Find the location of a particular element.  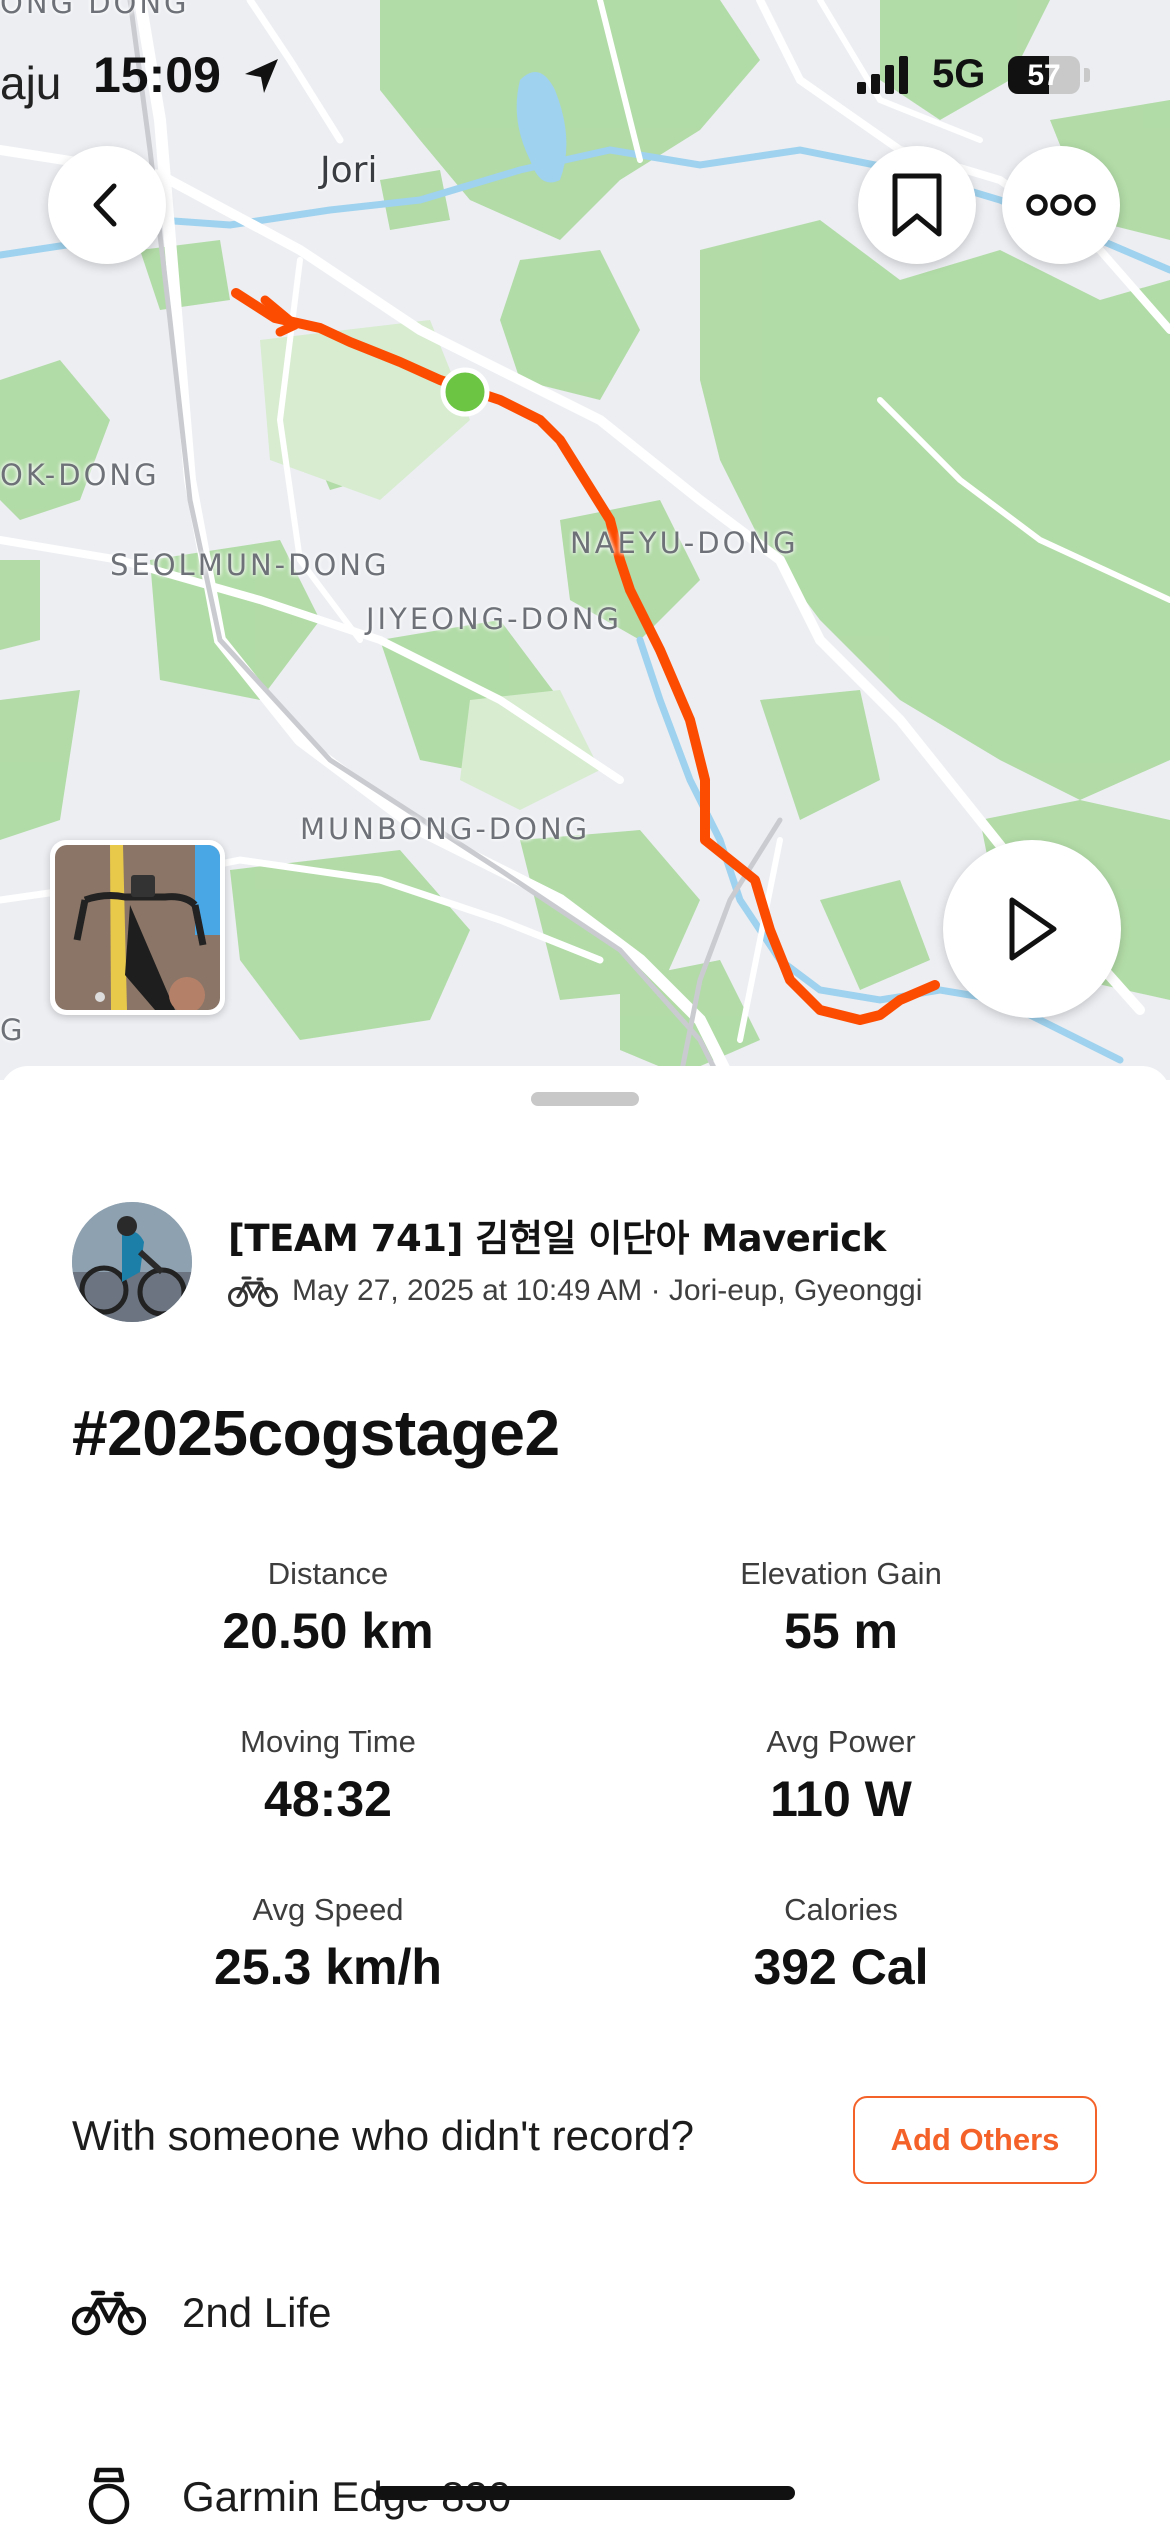

bike-gear-row: 2nd Life is located at coordinates (201, 2313).